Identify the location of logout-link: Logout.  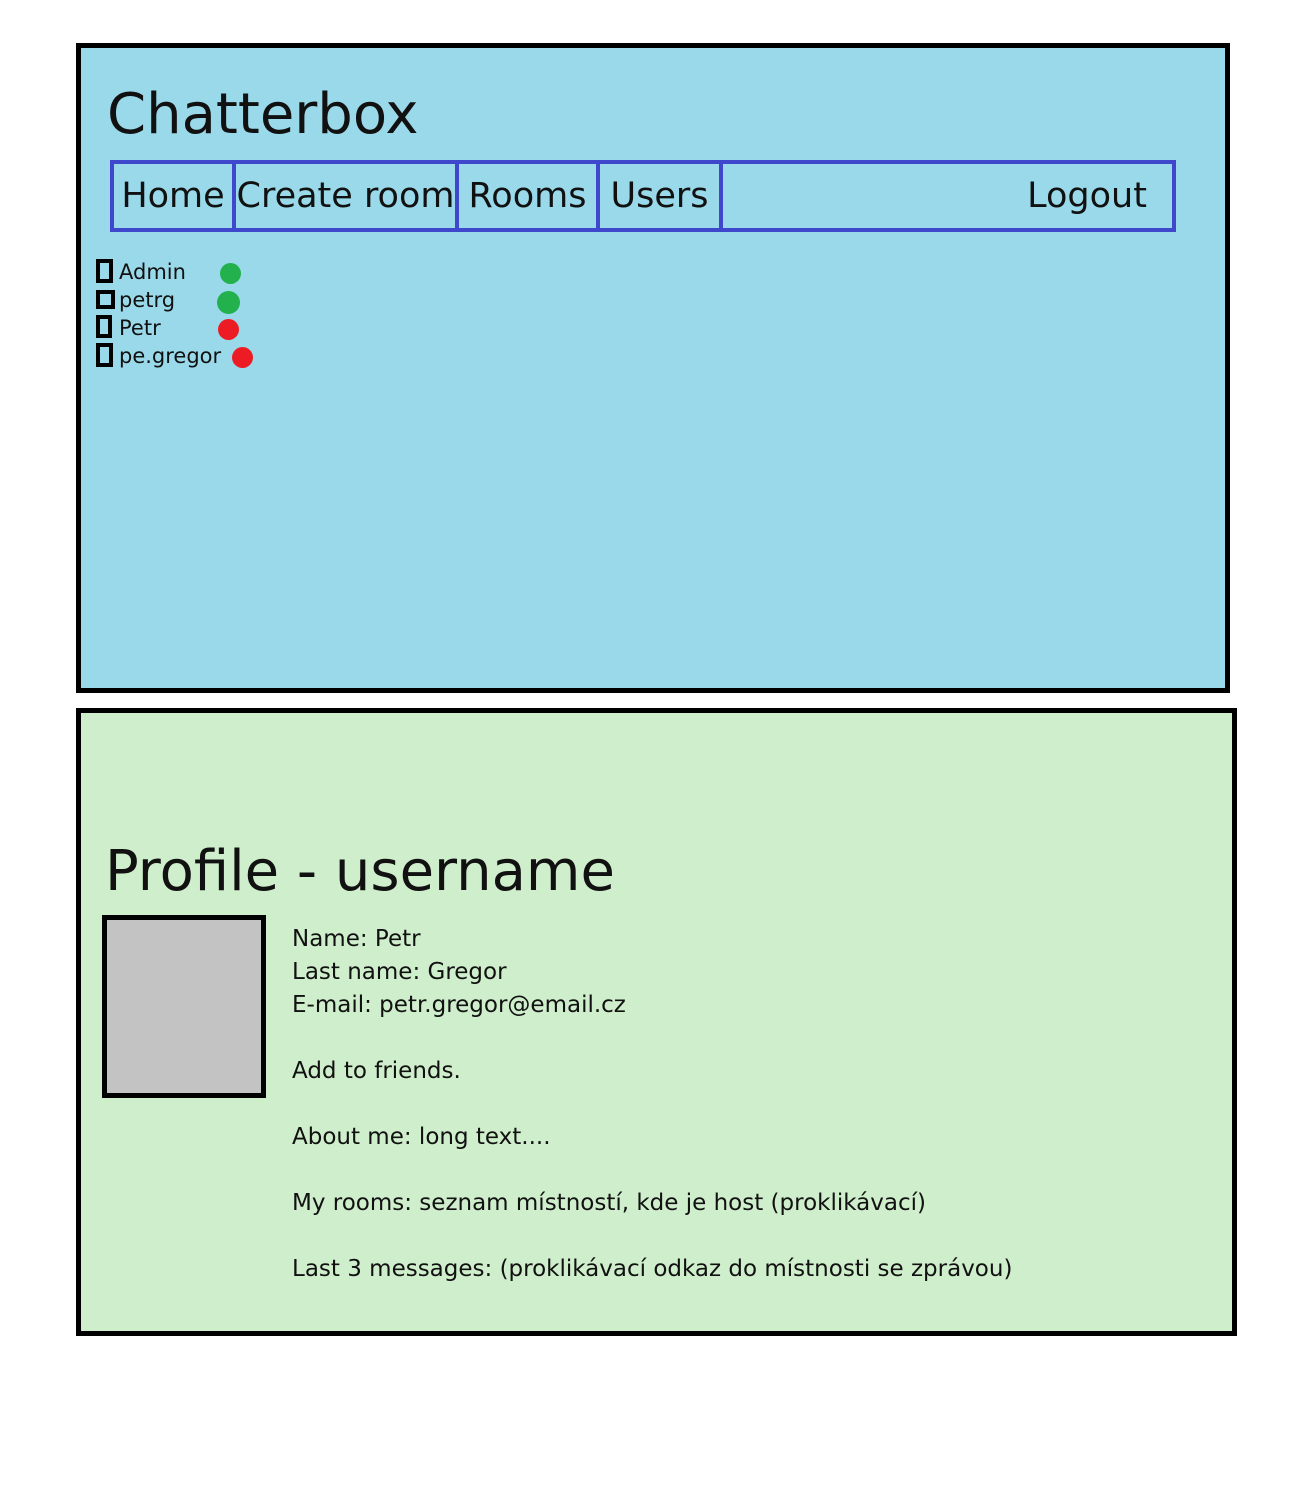
(1087, 196).